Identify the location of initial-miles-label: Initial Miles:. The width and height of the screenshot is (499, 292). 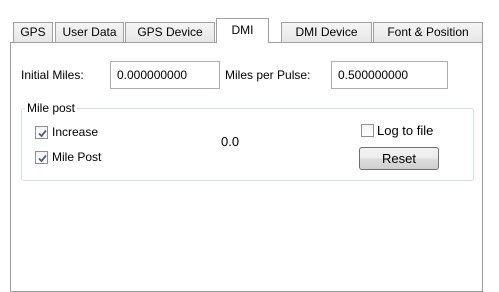
(52, 75).